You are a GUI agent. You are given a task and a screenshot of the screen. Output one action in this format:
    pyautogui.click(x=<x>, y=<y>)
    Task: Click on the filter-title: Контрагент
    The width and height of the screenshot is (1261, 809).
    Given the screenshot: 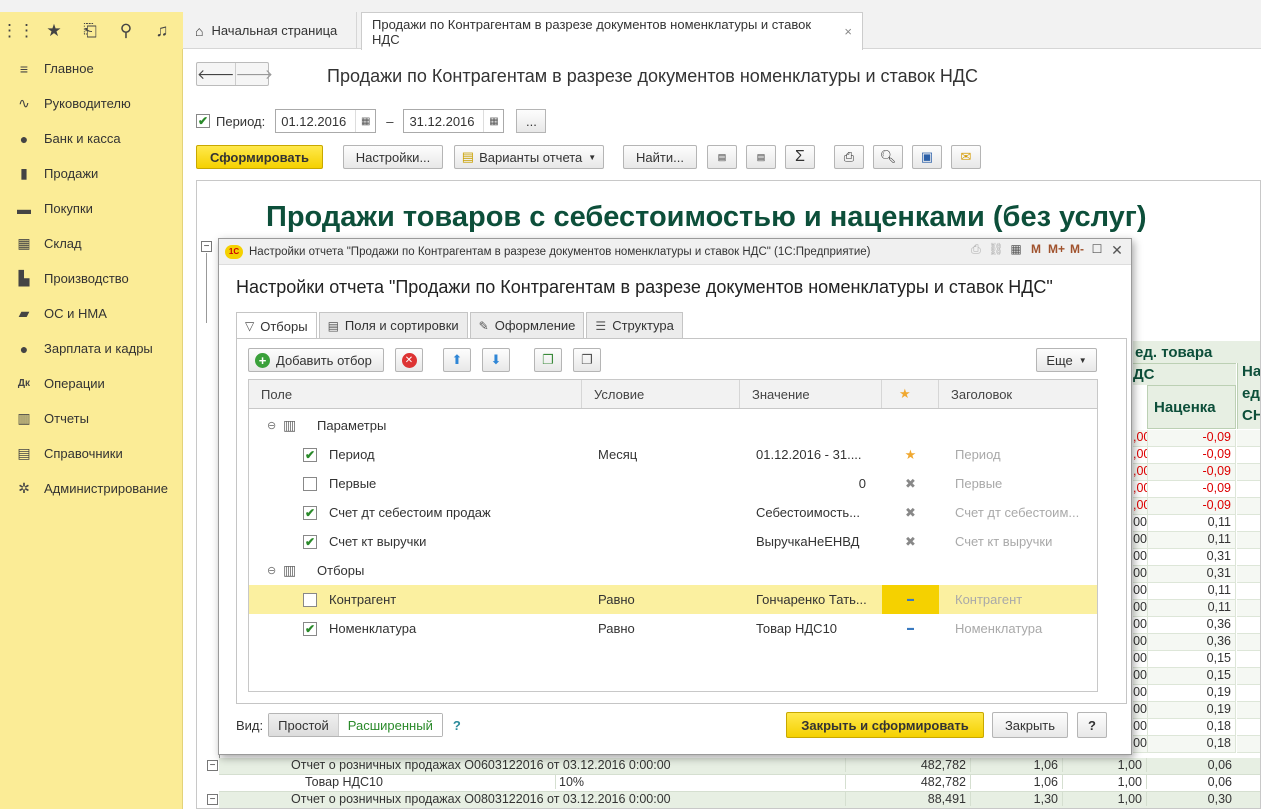 What is the action you would take?
    pyautogui.click(x=1025, y=599)
    